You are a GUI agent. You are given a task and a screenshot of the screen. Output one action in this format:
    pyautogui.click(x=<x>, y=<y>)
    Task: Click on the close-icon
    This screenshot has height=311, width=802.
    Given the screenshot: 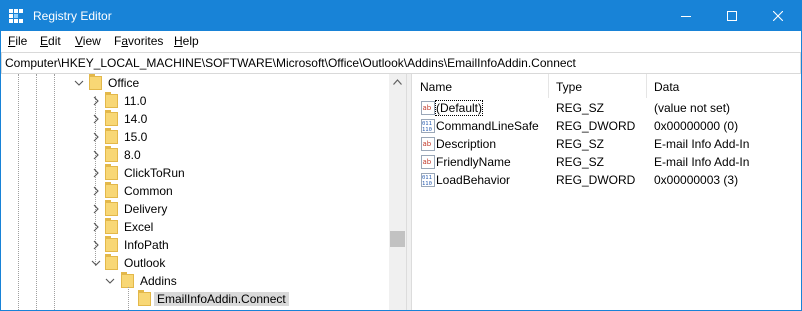 What is the action you would take?
    pyautogui.click(x=778, y=16)
    